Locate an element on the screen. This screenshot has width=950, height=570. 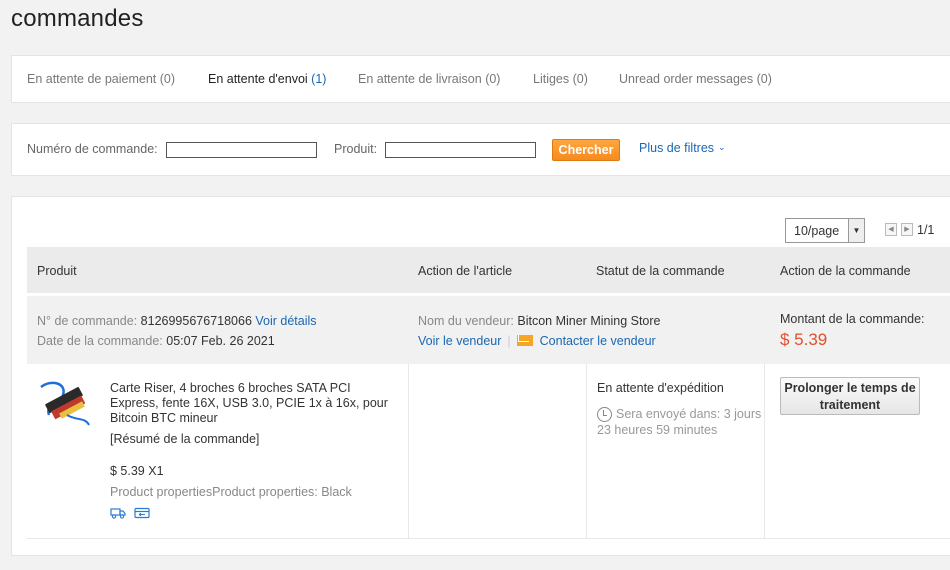
header-product: Produit is located at coordinates (57, 271).